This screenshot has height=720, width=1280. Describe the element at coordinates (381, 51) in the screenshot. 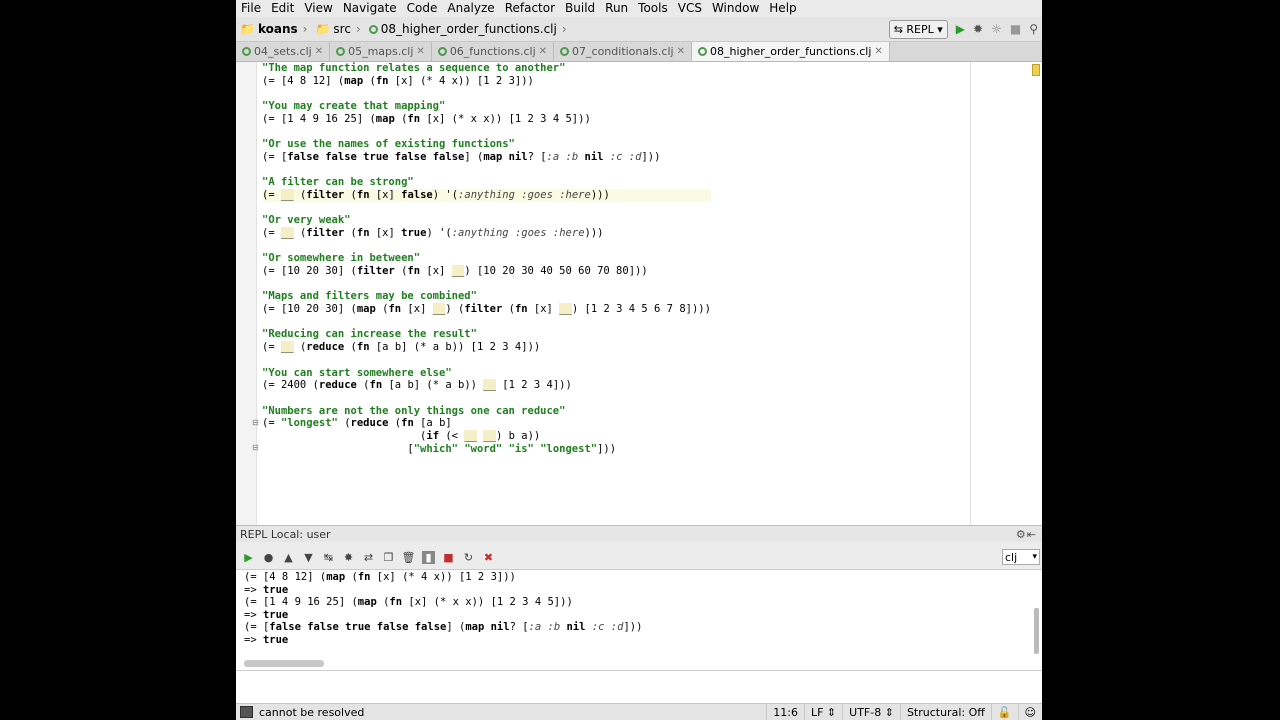

I see `tab-05-maps: 05_maps.clj ✕` at that location.